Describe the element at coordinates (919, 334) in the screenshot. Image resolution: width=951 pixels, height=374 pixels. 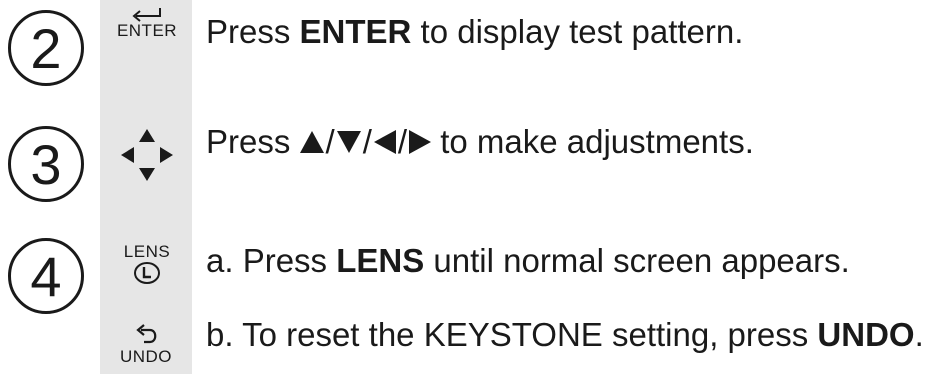
I see `instruction-text: .` at that location.